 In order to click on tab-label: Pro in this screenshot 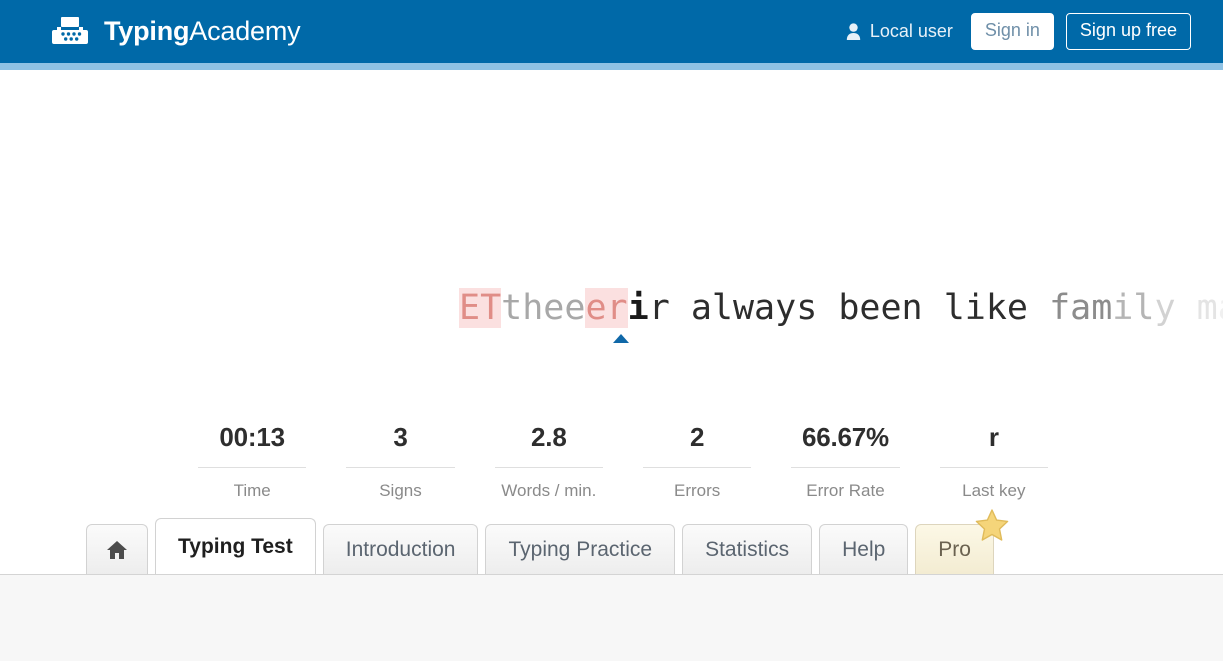, I will do `click(954, 549)`.